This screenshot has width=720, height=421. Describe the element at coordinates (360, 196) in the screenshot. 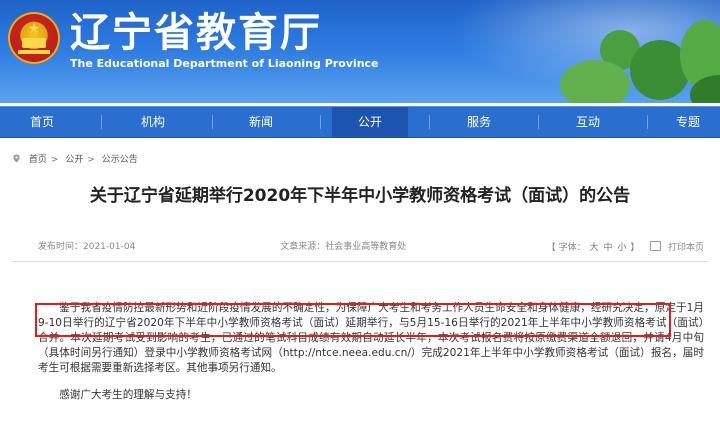

I see `article-title: 关于辽宁省延期举行2020年下半年中小学教师资格考试（面试）的公告` at that location.